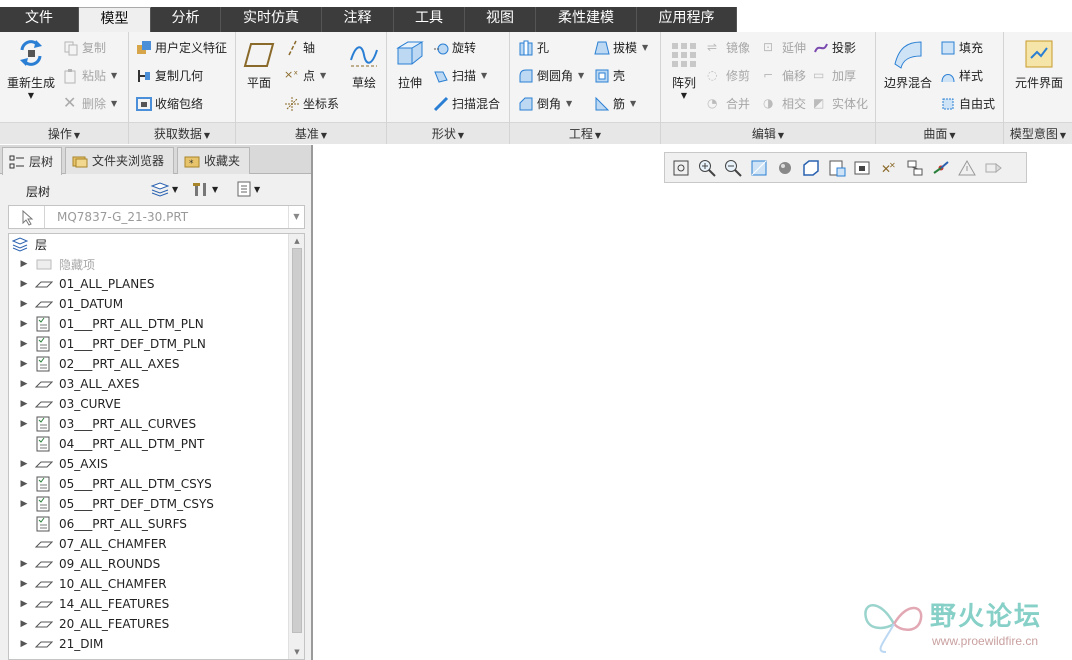 This screenshot has width=1072, height=660. I want to click on tab-tools: 工具, so click(429, 19).